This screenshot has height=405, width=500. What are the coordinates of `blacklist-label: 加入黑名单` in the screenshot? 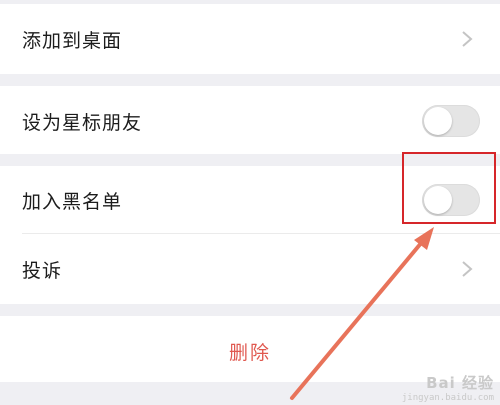 It's located at (72, 202).